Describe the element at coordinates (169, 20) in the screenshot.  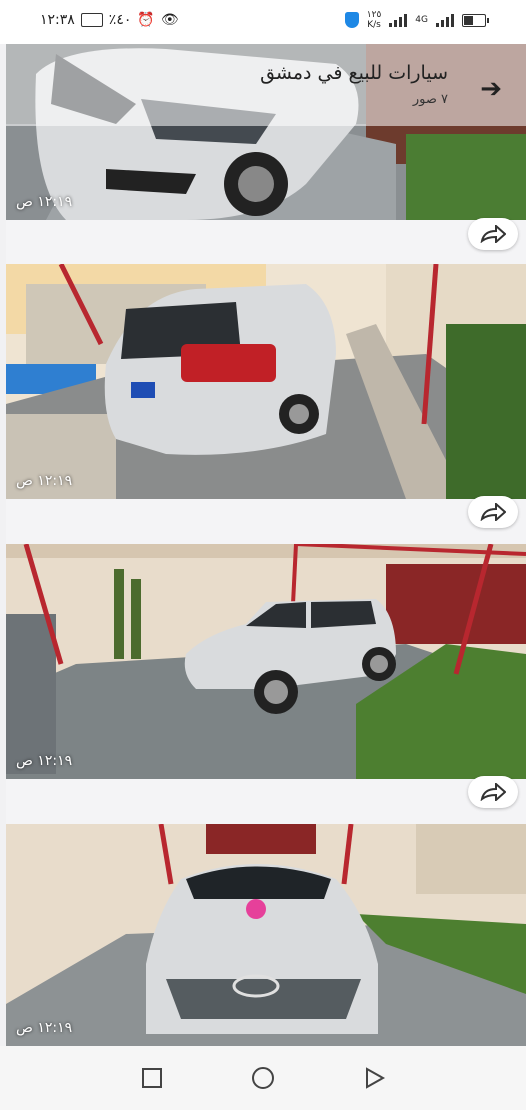
I see `eye-icon: 👁` at that location.